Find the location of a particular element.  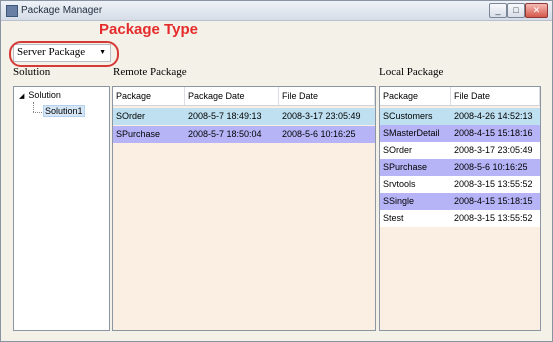

table-row: SCustomers 2008-4-26 14:52:13 is located at coordinates (460, 116).